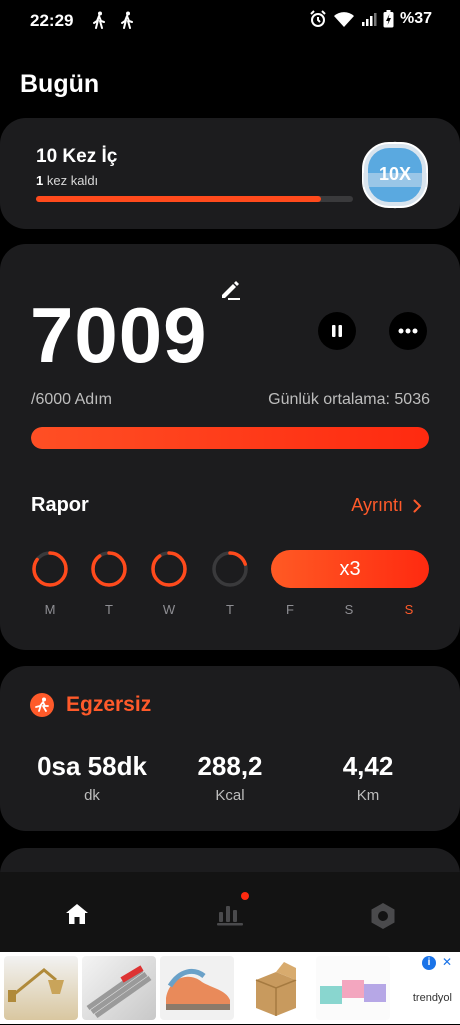 This screenshot has height=1025, width=460. Describe the element at coordinates (388, 19) in the screenshot. I see `battery-icon` at that location.